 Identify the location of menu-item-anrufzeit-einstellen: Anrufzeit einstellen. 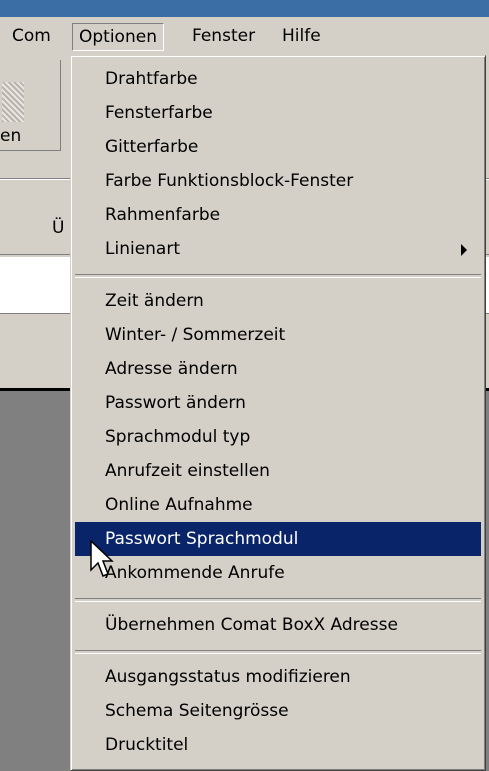
(278, 471).